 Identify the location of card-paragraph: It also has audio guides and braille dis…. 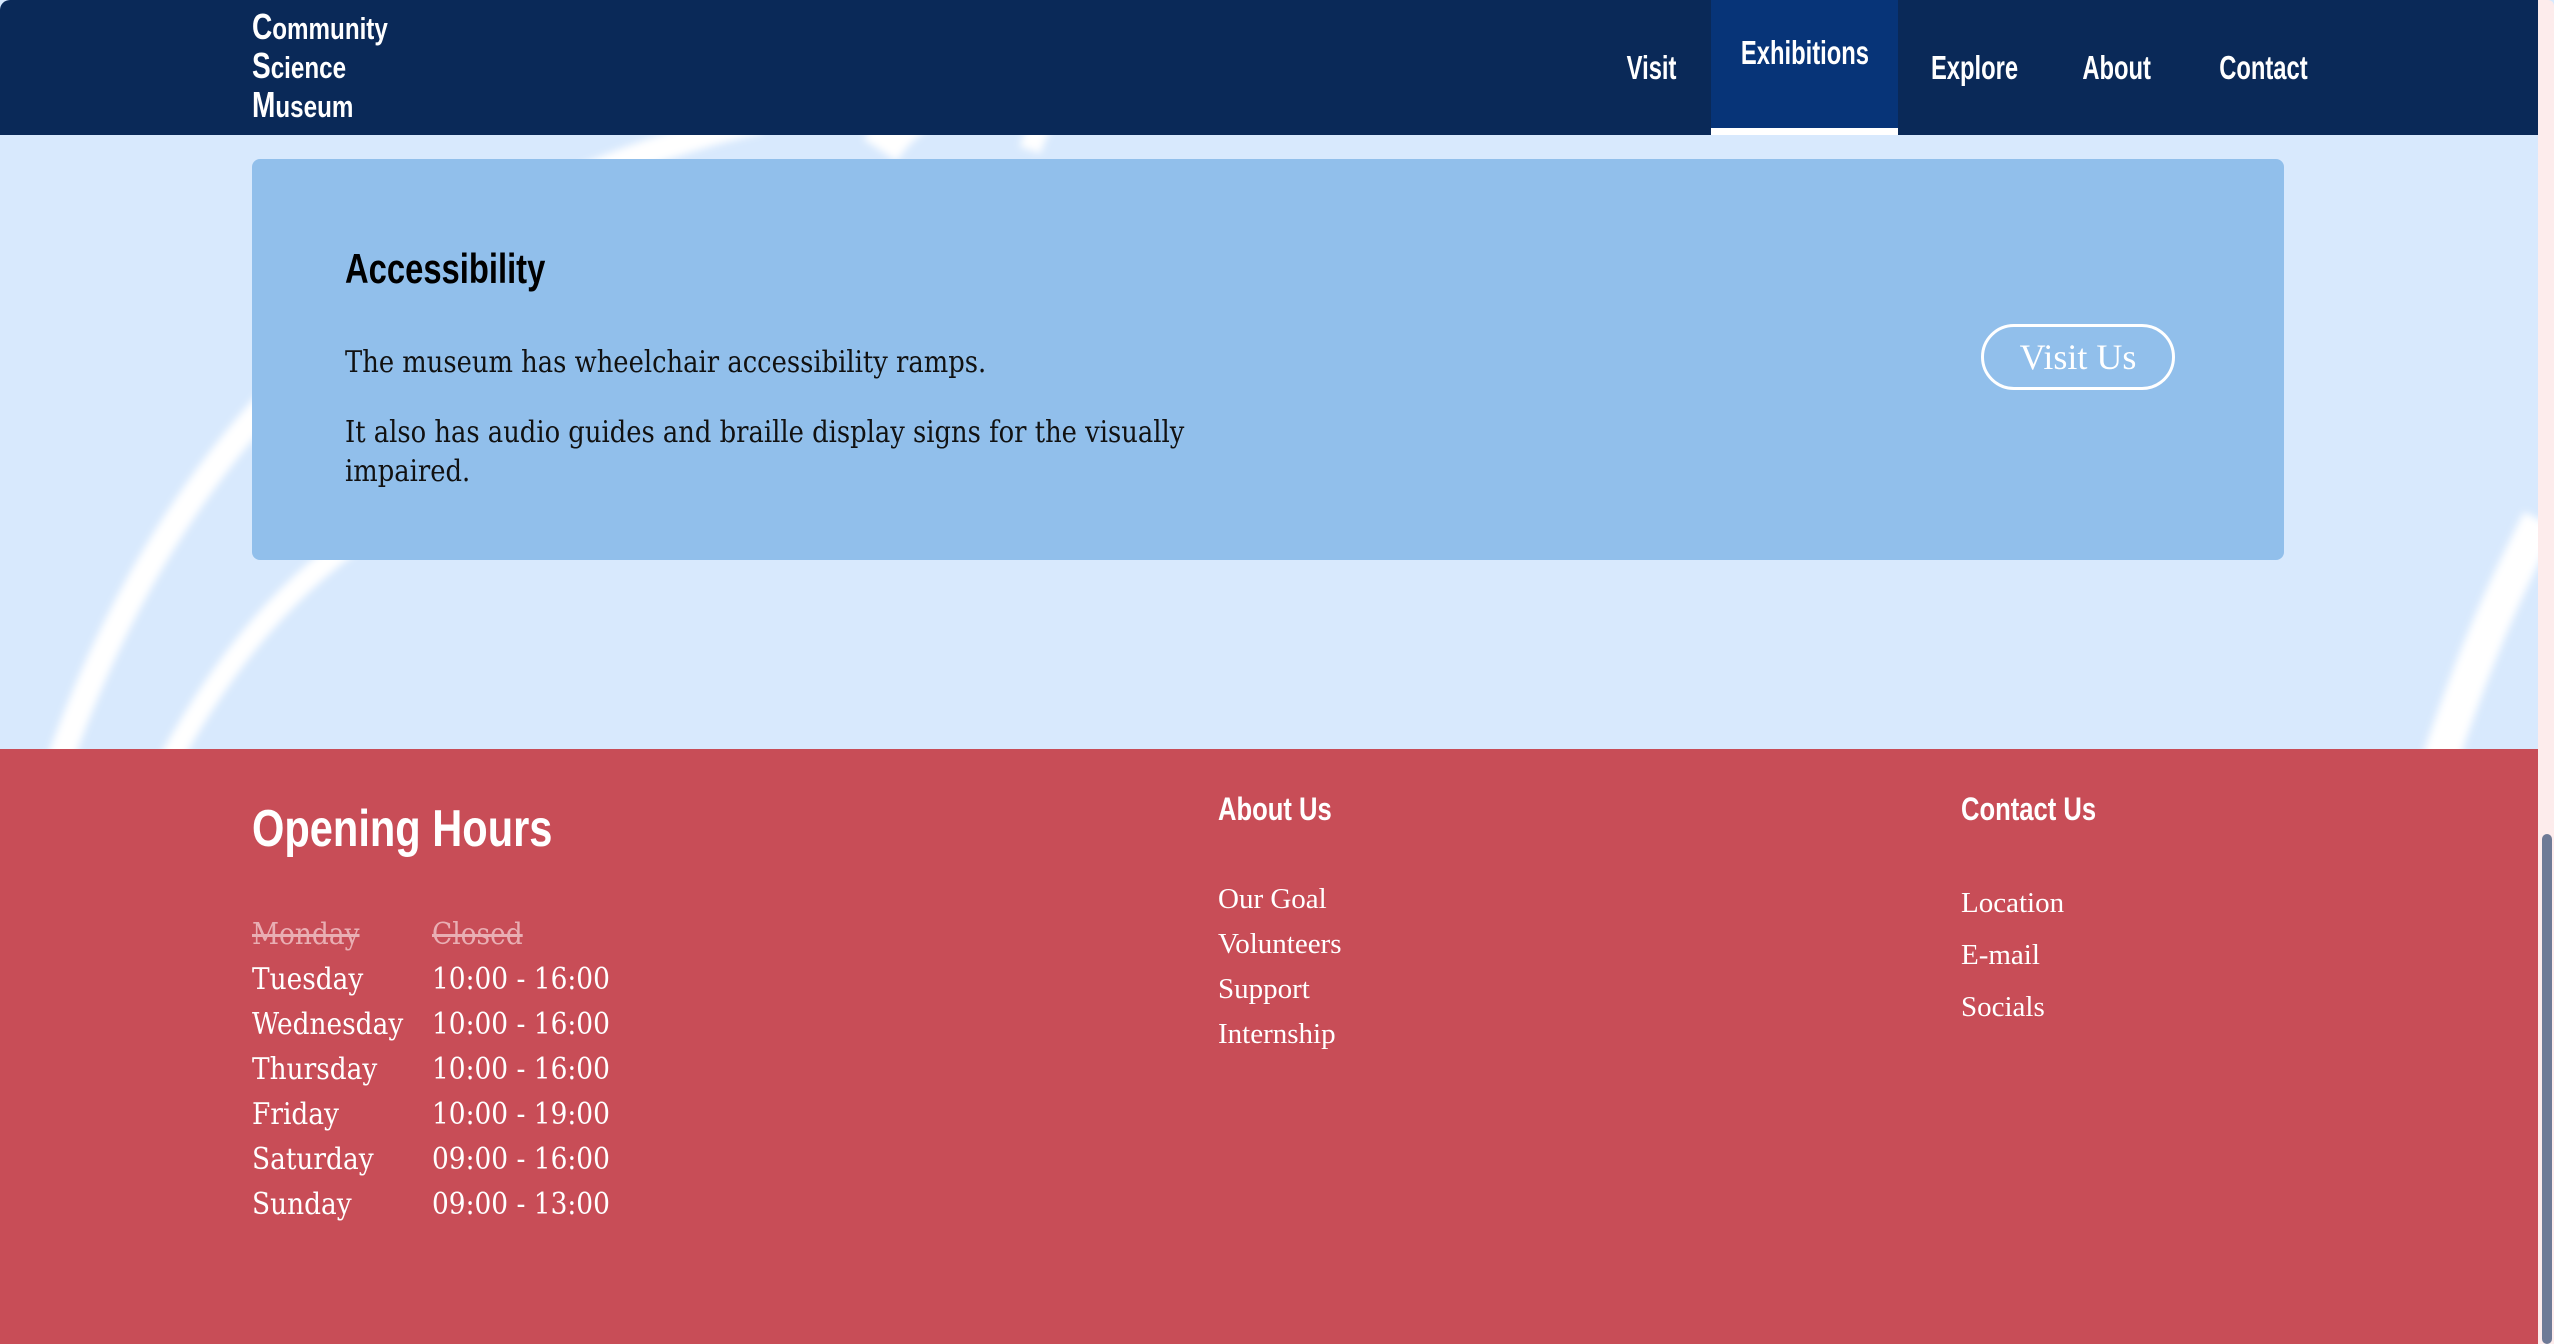
(765, 452).